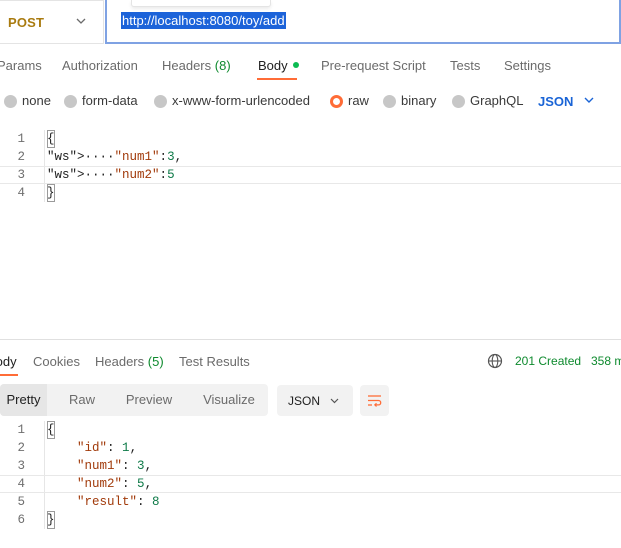  Describe the element at coordinates (458, 101) in the screenshot. I see `radio-graphql-circle` at that location.